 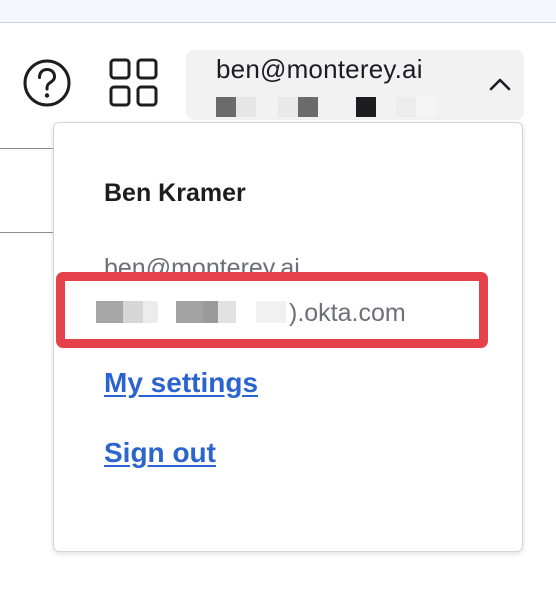 What do you see at coordinates (47, 84) in the screenshot?
I see `question-circle-icon` at bounding box center [47, 84].